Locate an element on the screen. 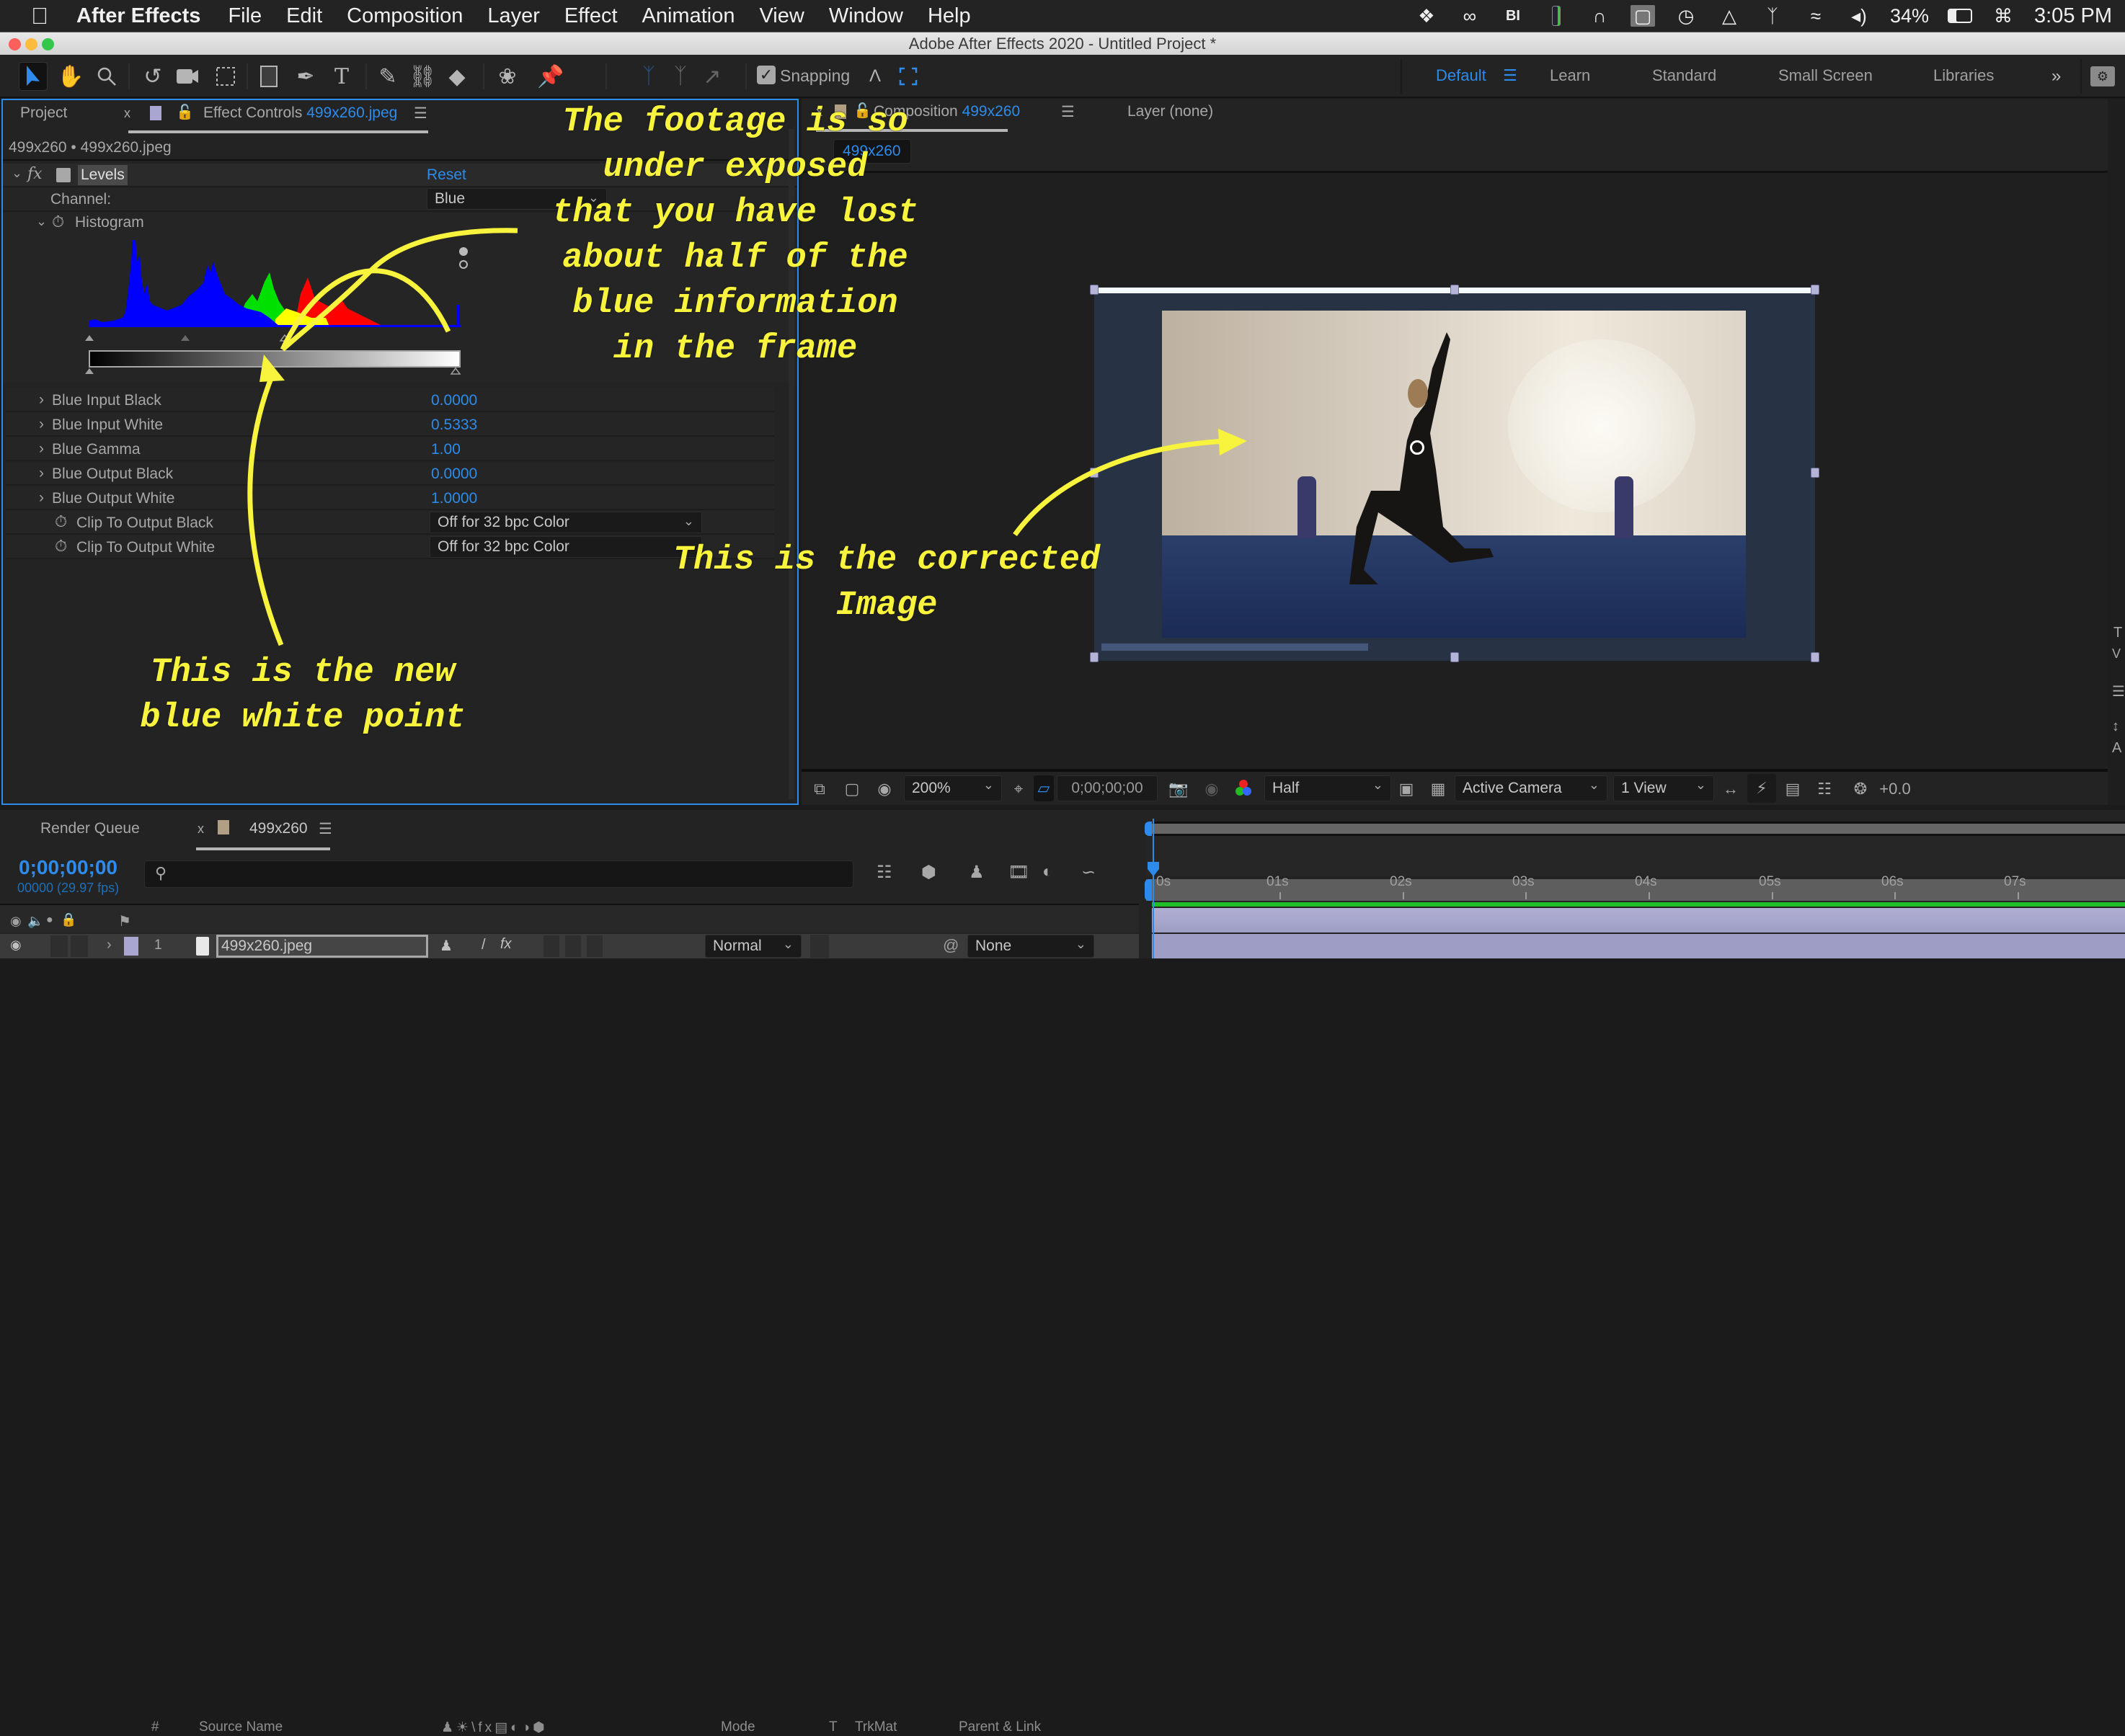 The height and width of the screenshot is (1736, 2125). fx-switch: fx is located at coordinates (506, 944).